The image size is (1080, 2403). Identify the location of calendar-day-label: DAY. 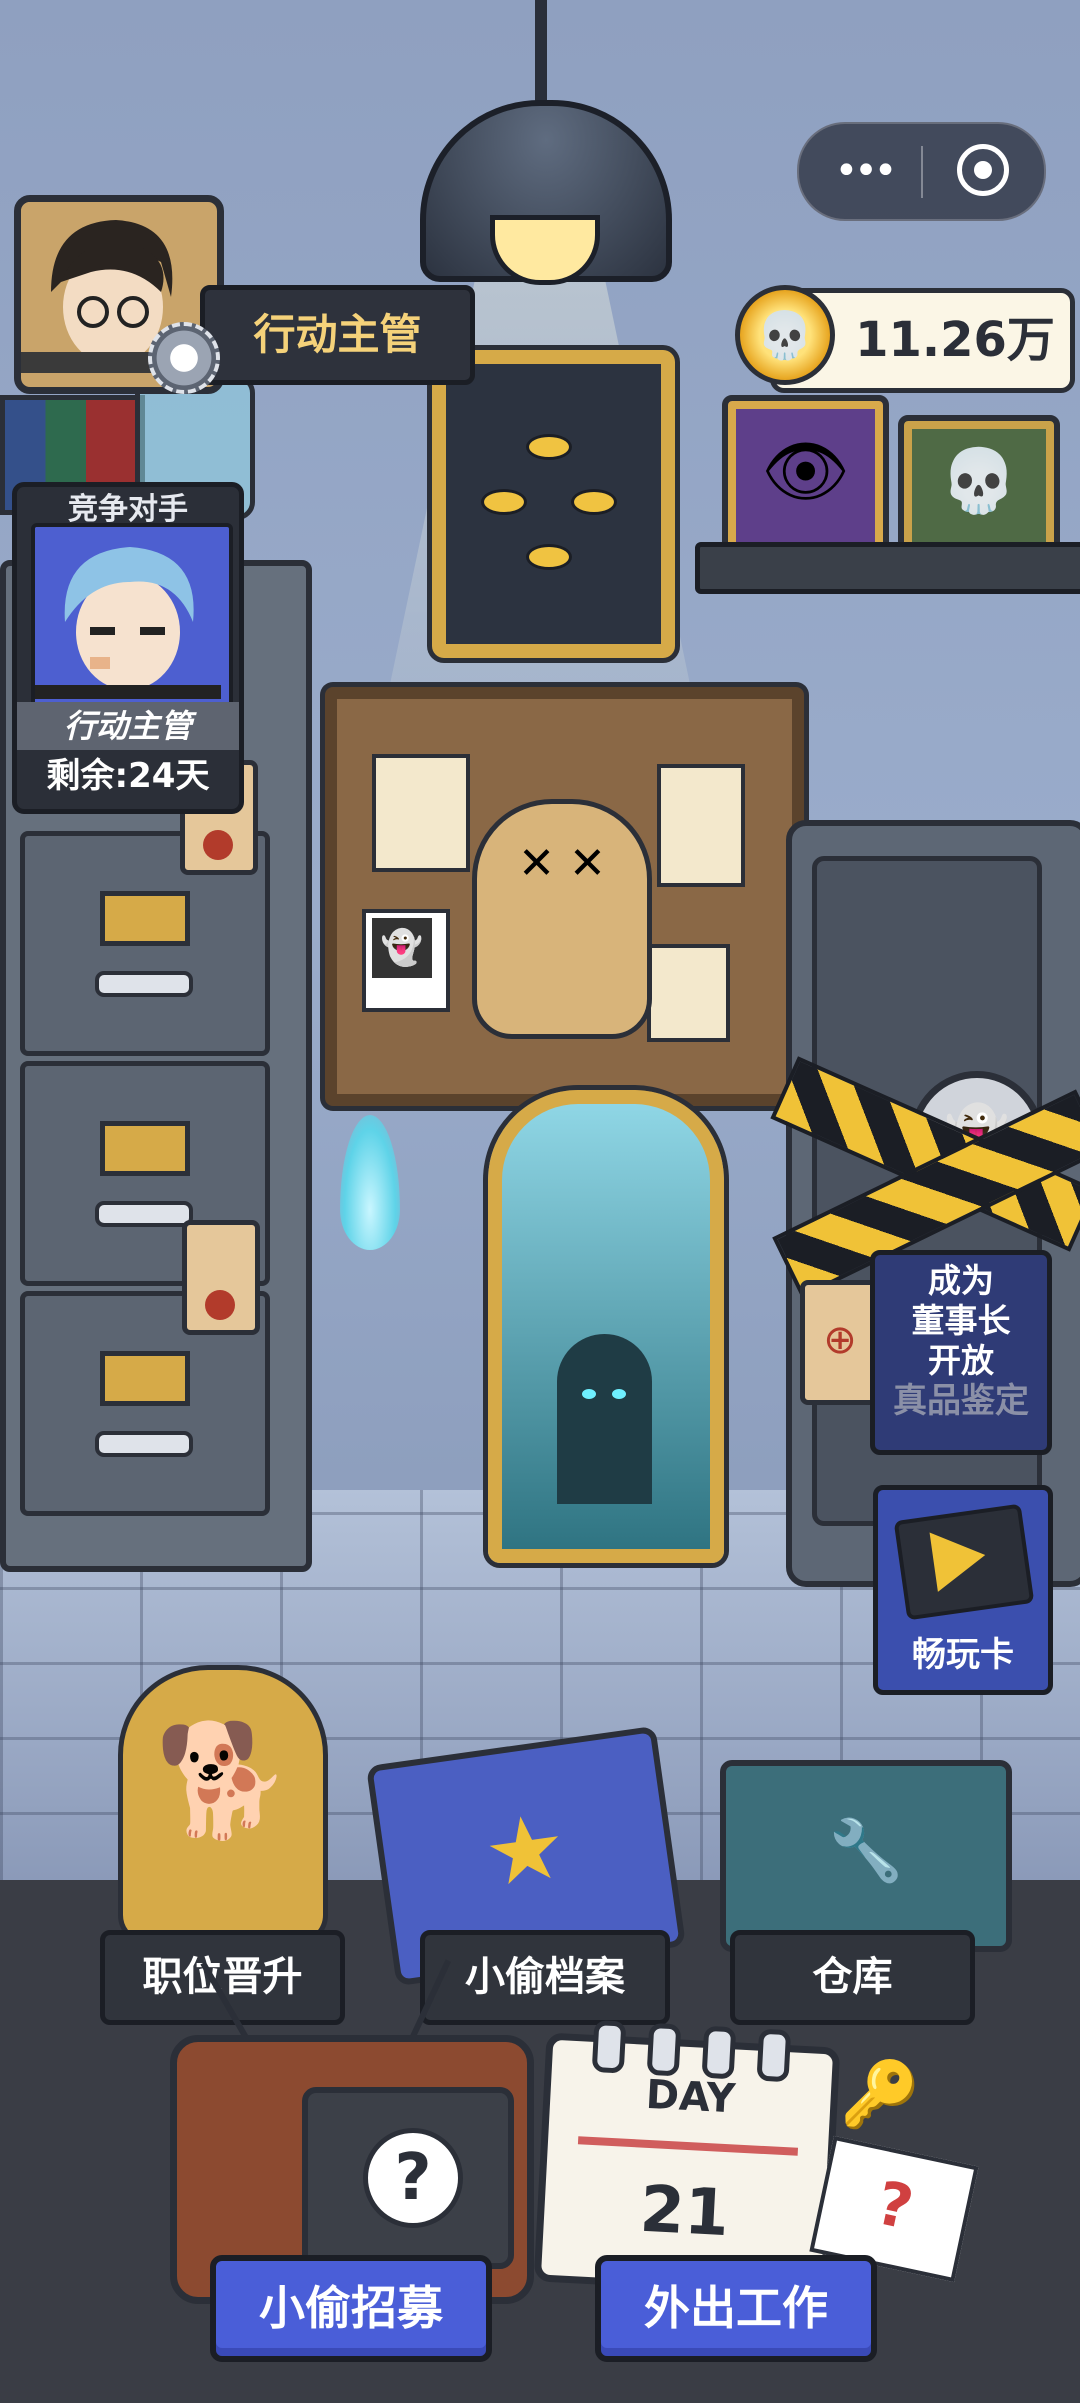
(690, 2097).